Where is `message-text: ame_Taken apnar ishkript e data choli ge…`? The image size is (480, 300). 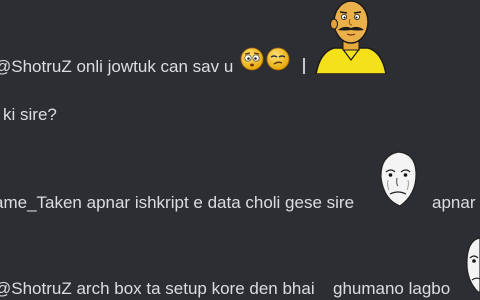 message-text: ame_Taken apnar ishkript e data choli ge… is located at coordinates (177, 202).